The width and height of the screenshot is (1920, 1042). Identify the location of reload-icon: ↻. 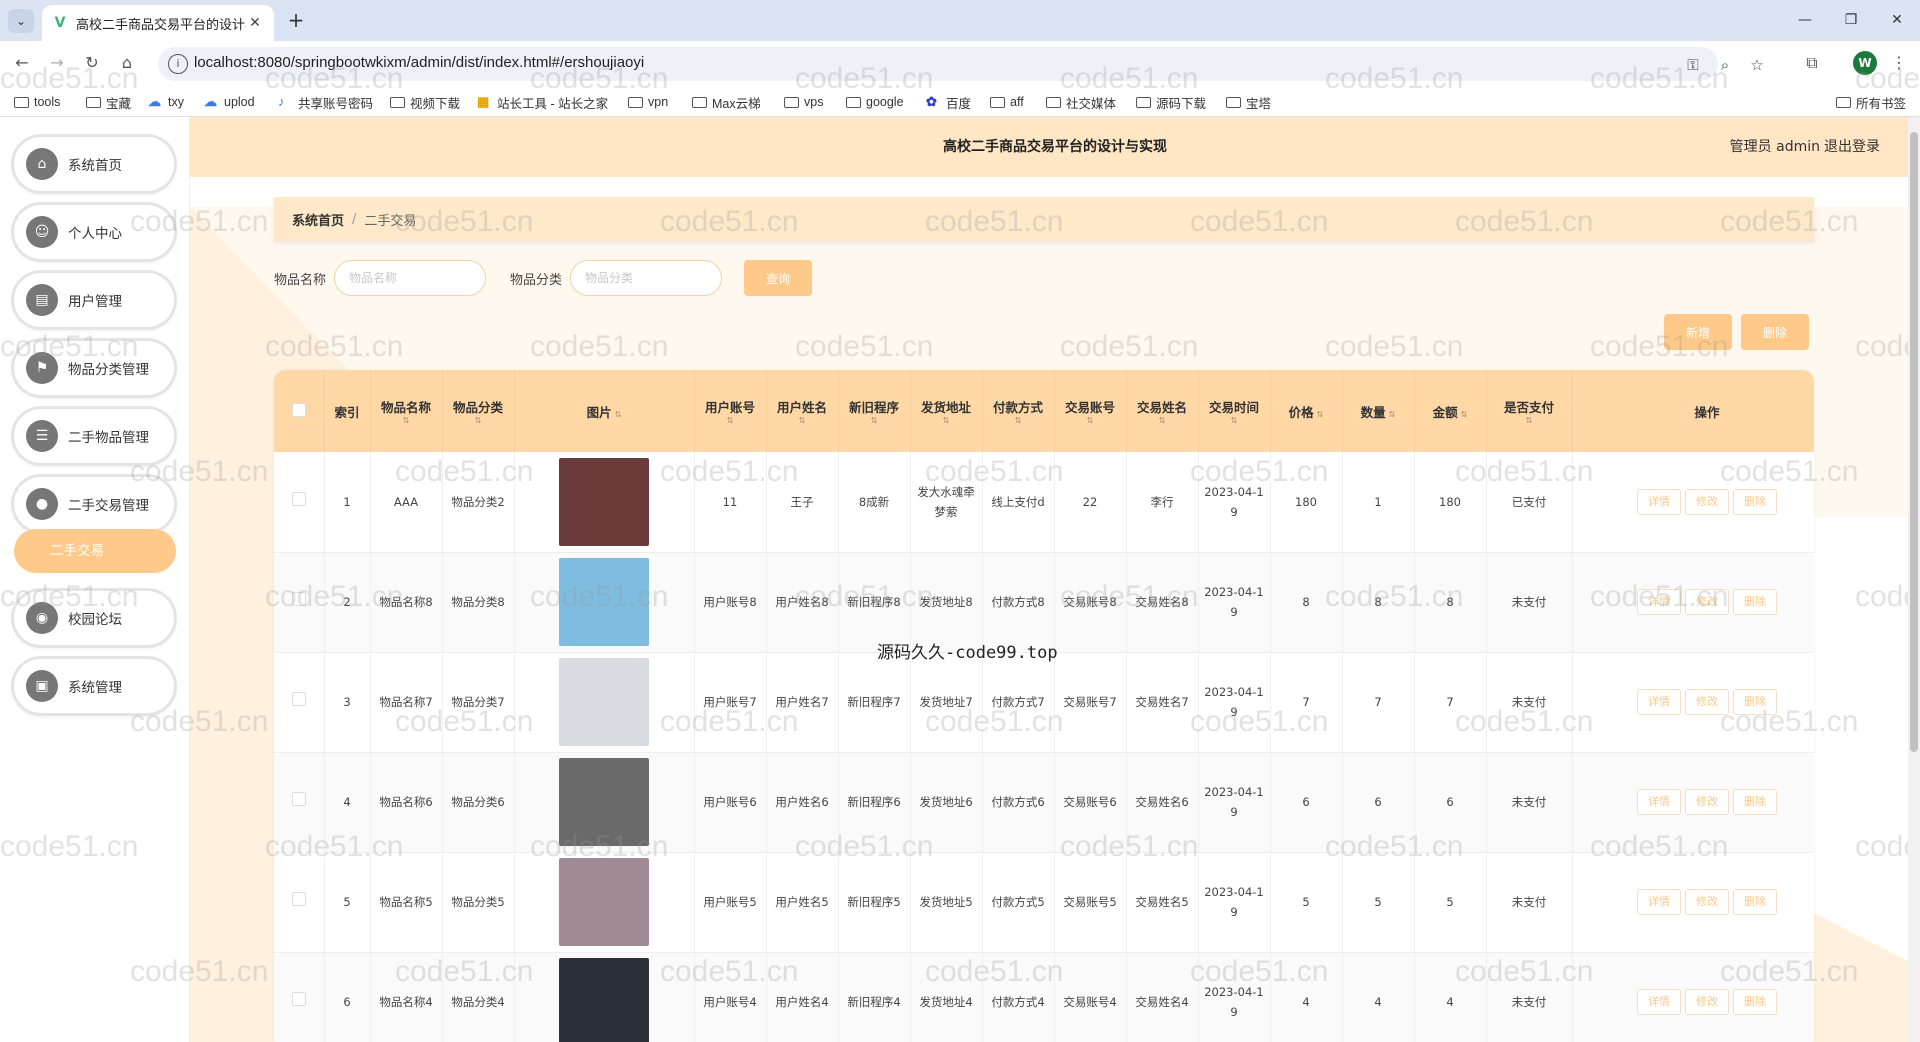
(92, 63).